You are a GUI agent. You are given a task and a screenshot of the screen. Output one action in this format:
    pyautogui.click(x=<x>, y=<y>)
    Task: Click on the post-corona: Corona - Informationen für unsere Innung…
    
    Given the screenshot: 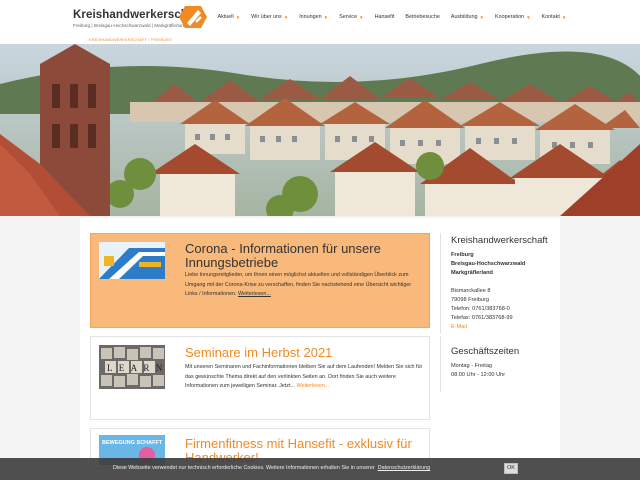 What is the action you would take?
    pyautogui.click(x=260, y=280)
    